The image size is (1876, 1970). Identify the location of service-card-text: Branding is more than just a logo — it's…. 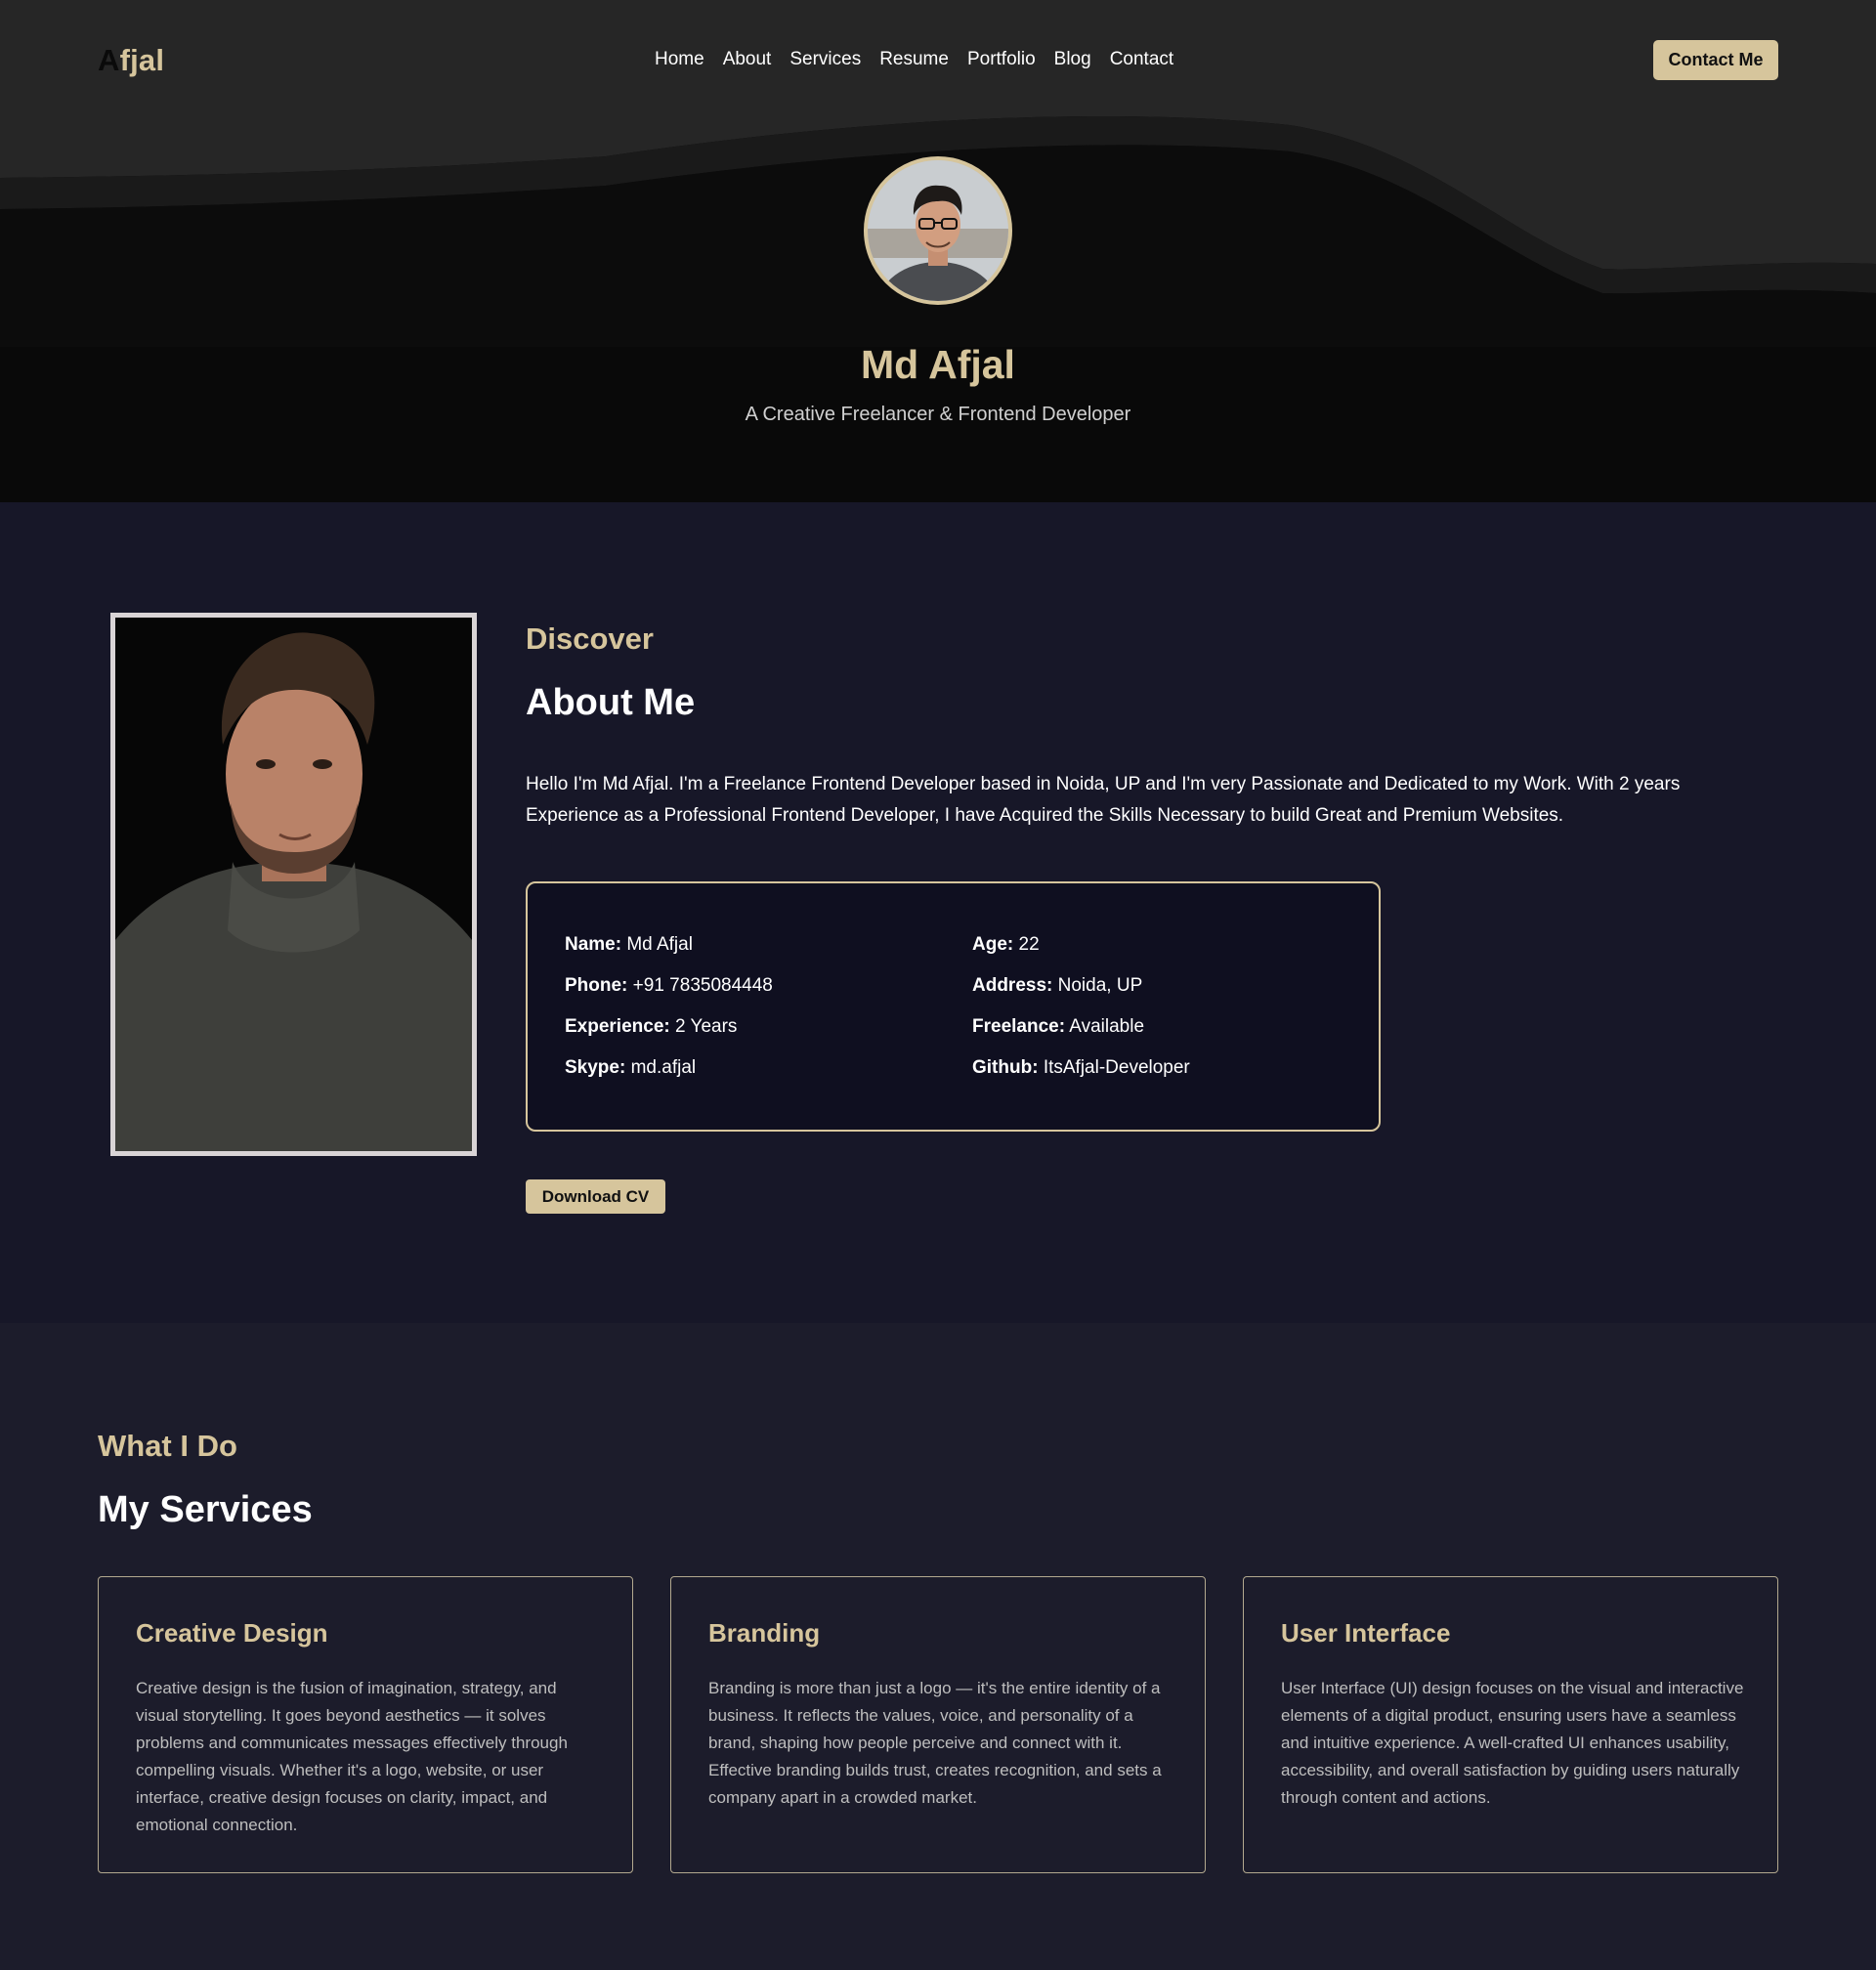
(935, 1743).